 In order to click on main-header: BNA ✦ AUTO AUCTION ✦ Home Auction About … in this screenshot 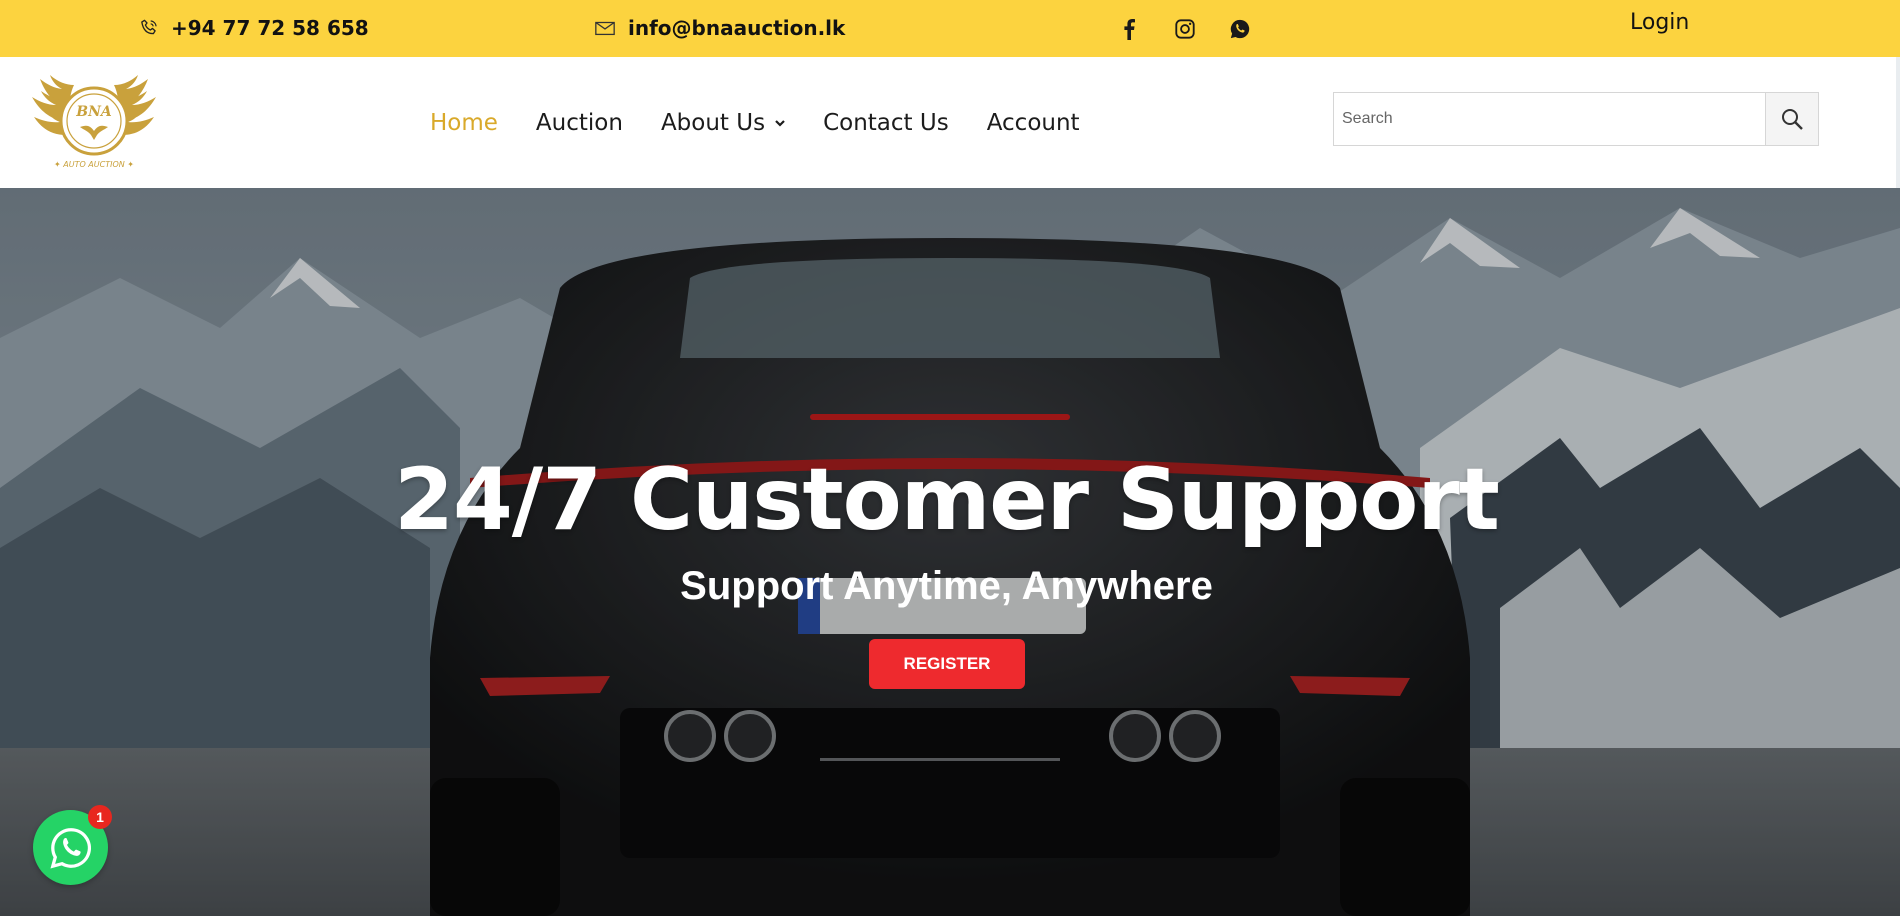, I will do `click(948, 122)`.